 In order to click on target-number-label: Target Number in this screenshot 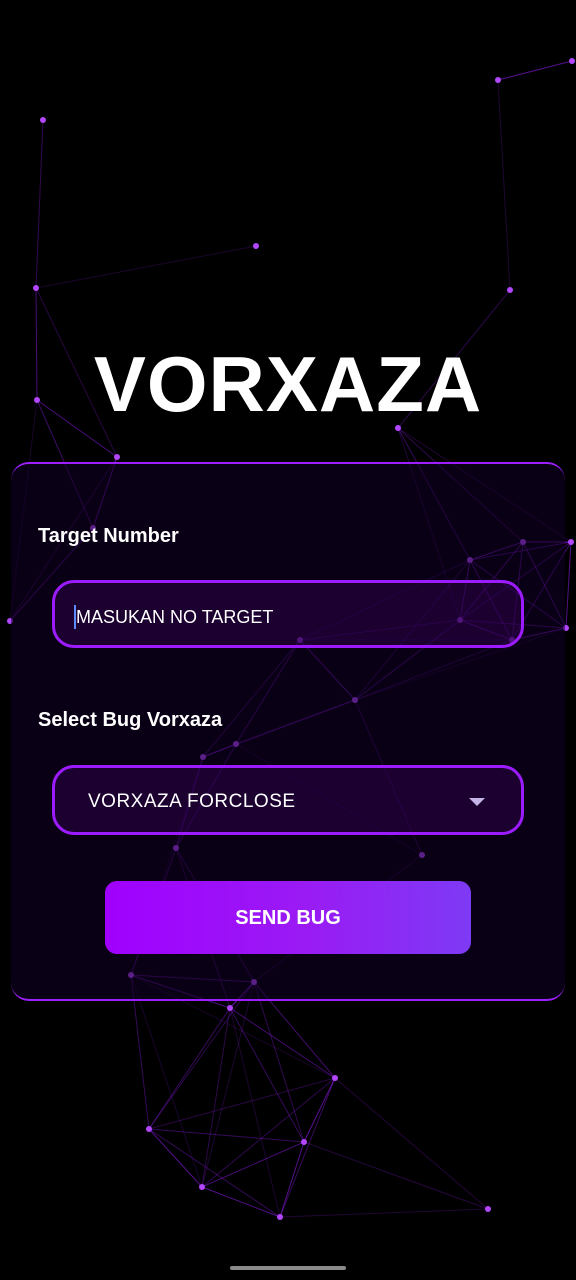, I will do `click(108, 536)`.